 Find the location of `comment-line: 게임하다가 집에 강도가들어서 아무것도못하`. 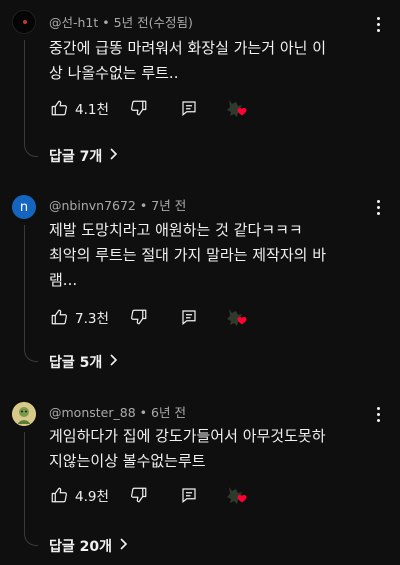

comment-line: 게임하다가 집에 강도가들어서 아무것도못하 is located at coordinates (187, 436).